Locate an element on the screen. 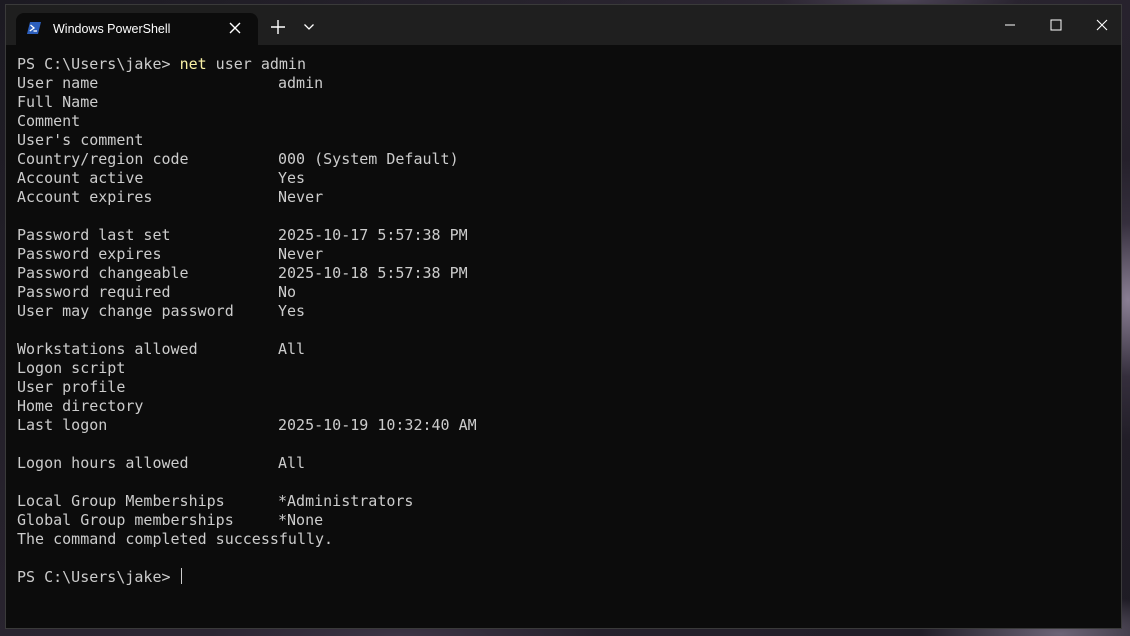  output-row: Password last set 2025-10-17 5:57:38 PM is located at coordinates (569, 235).